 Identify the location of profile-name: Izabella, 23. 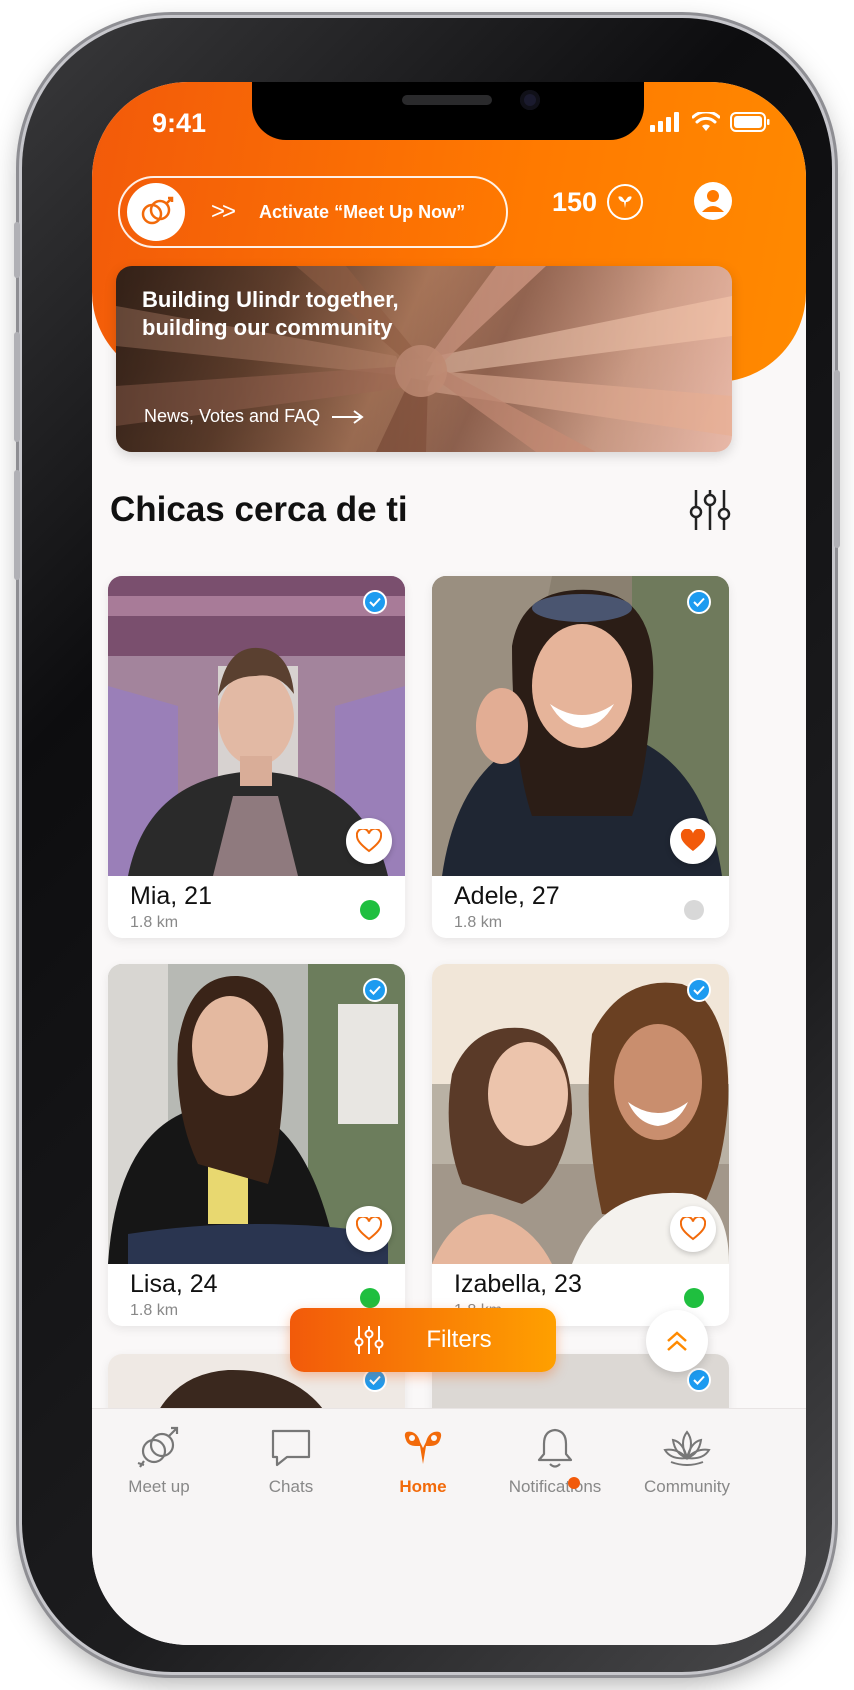
(518, 1284).